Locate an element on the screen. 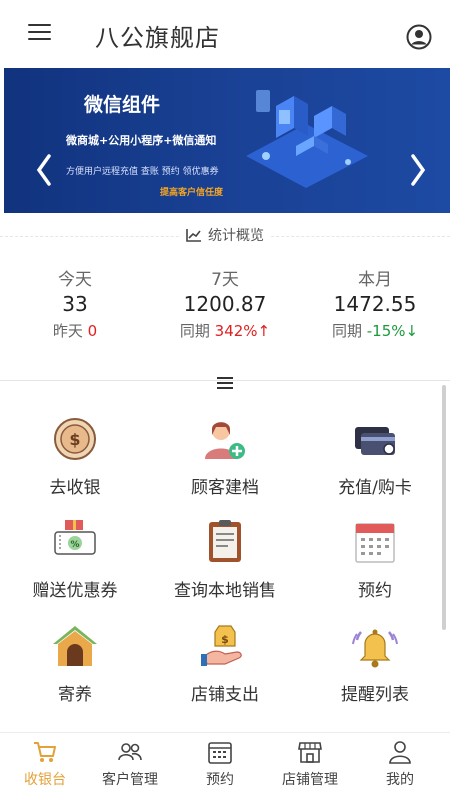 The image size is (450, 801). hand-money-icon: $ is located at coordinates (221, 645).